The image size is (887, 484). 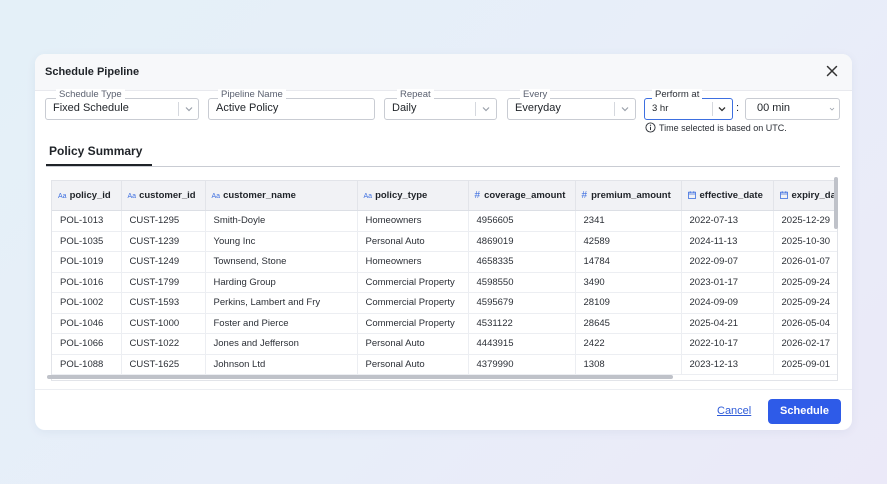 I want to click on column-header-policy-id: Aa policy_id, so click(x=87, y=196).